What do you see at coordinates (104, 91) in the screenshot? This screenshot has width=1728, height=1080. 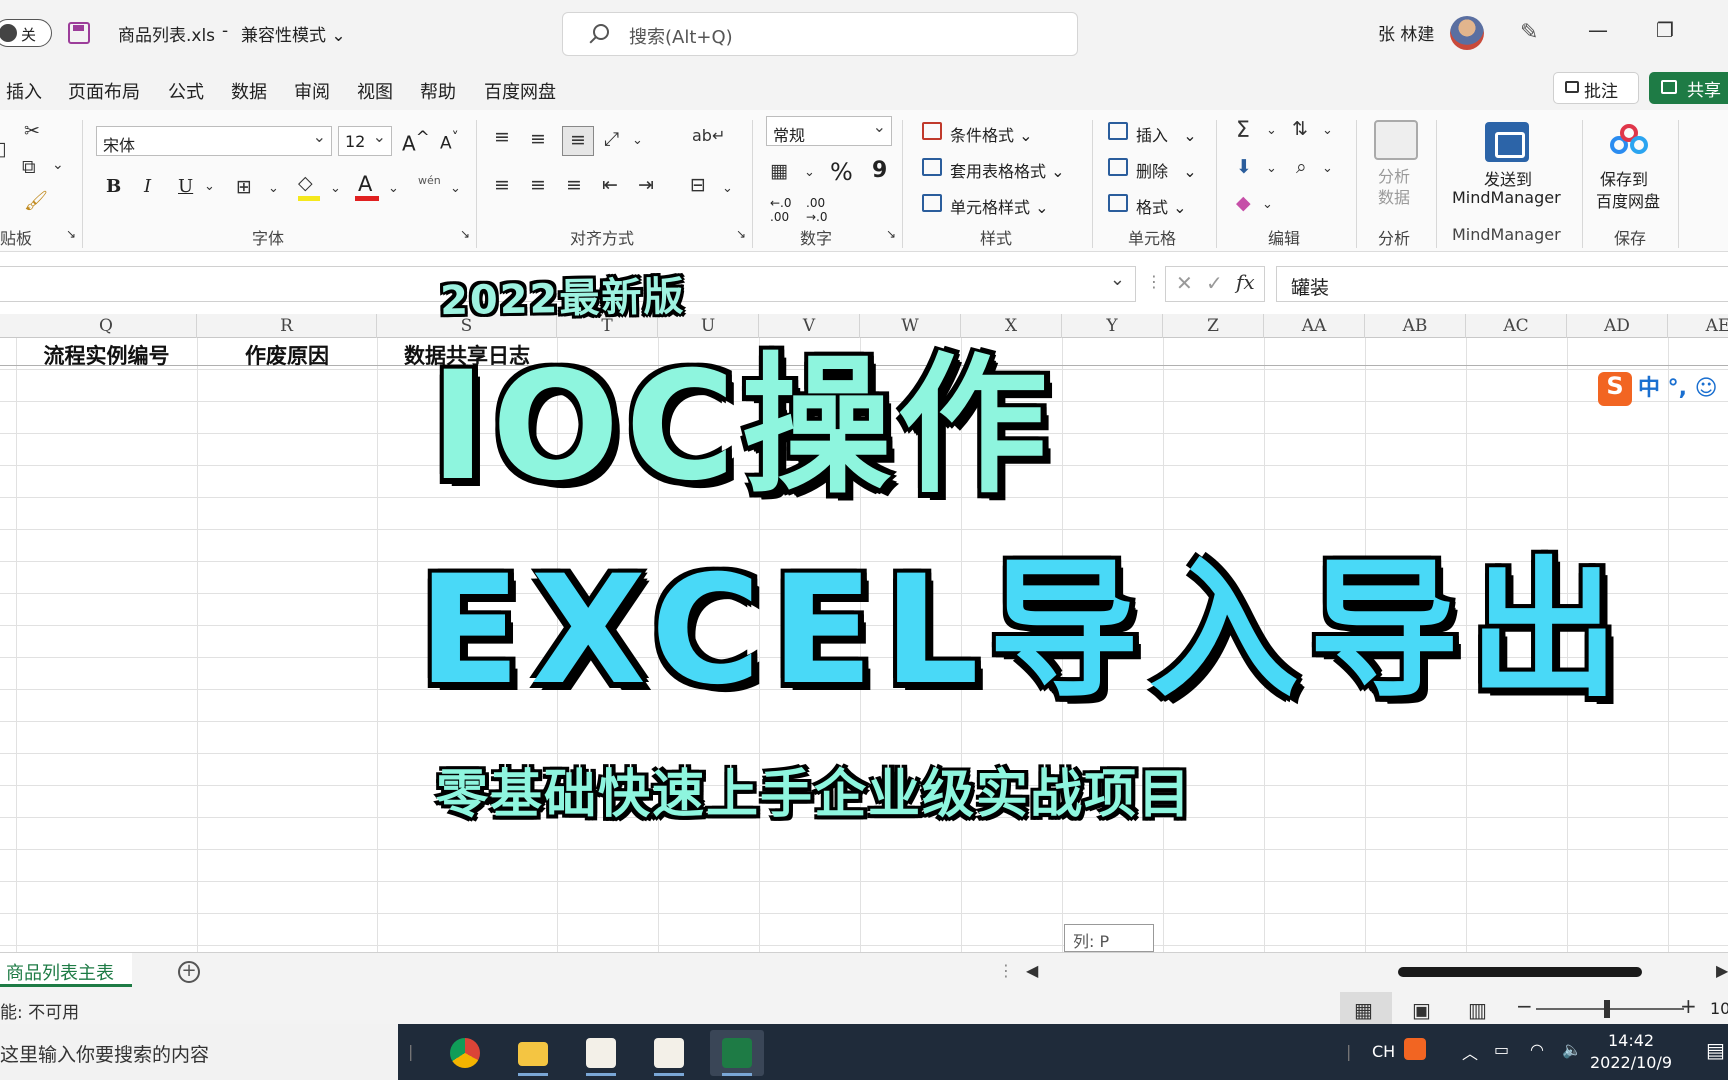 I see `tab-page-layout: 页面布局` at bounding box center [104, 91].